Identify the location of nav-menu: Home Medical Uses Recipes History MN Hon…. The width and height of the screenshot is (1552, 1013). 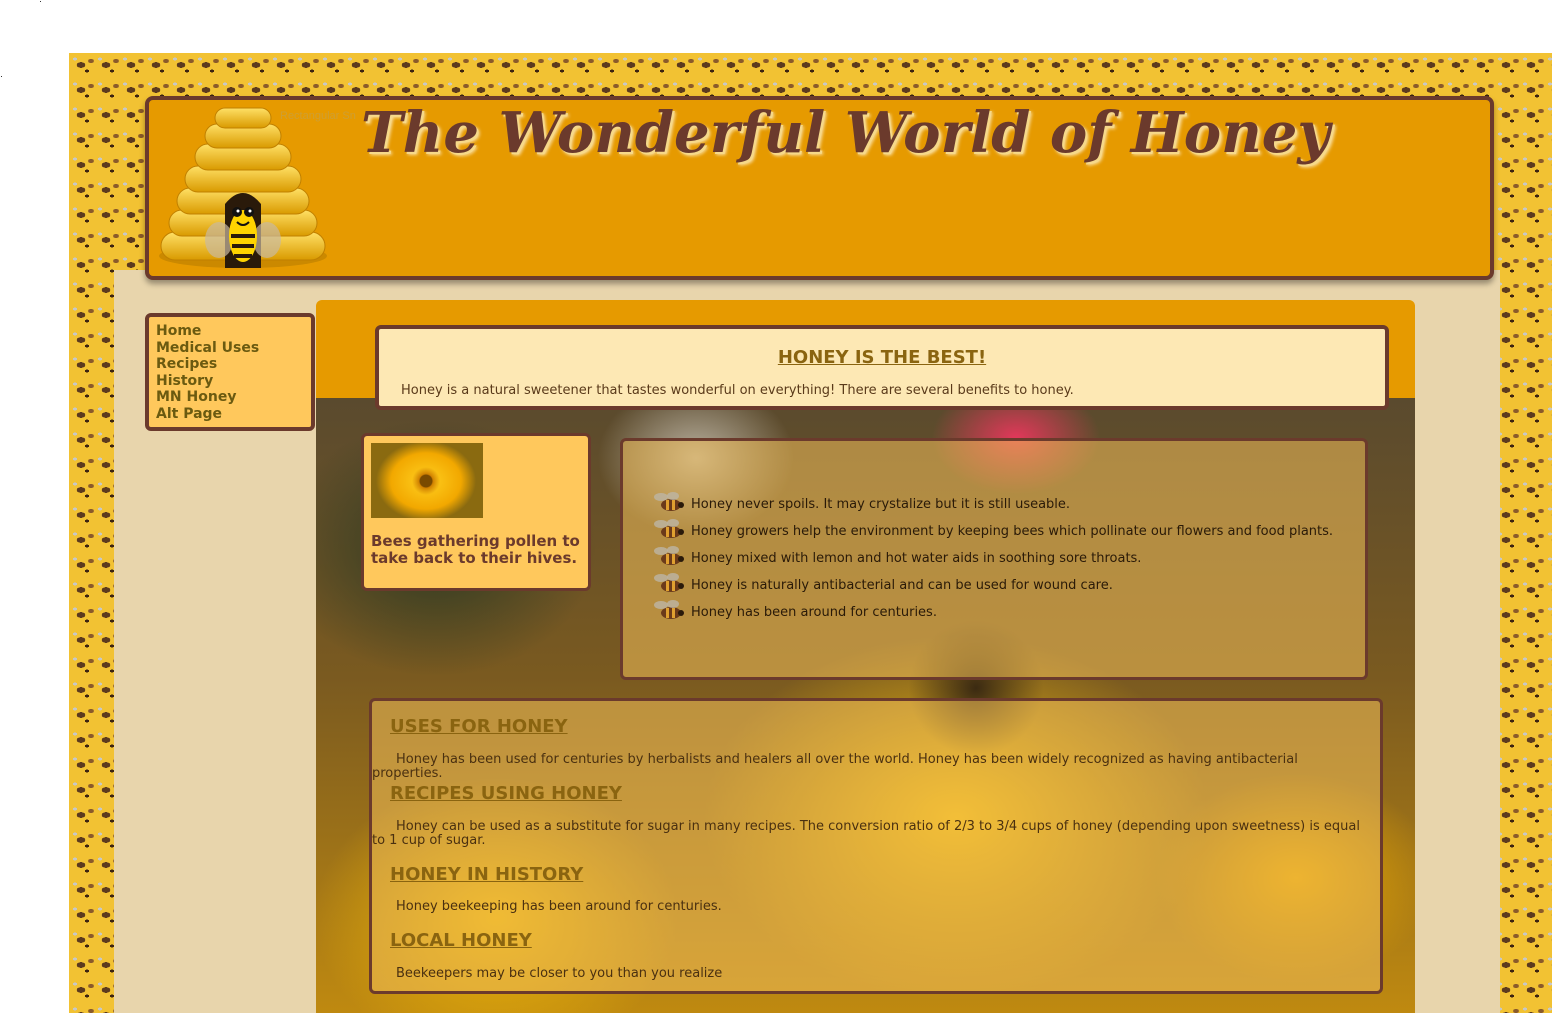
(230, 372).